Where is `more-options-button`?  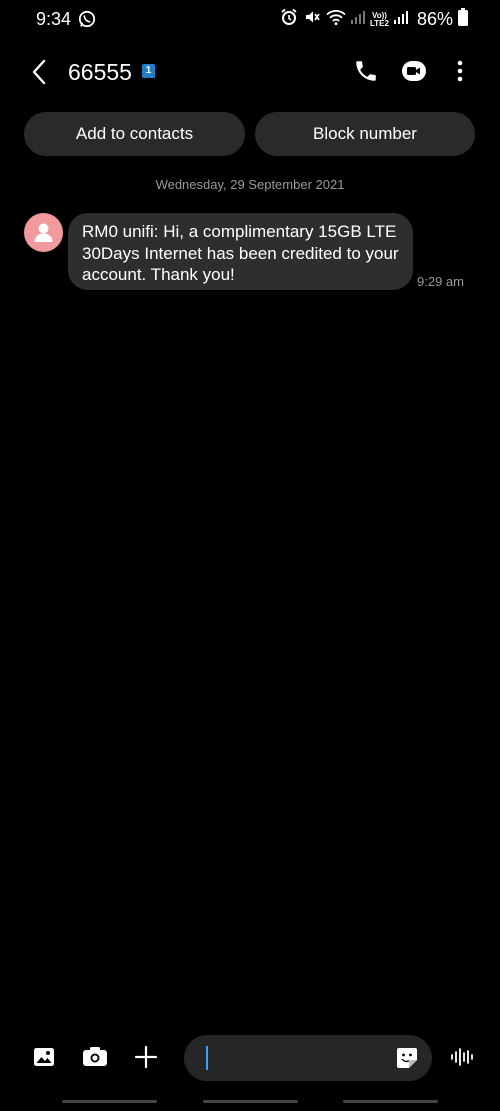 more-options-button is located at coordinates (460, 71).